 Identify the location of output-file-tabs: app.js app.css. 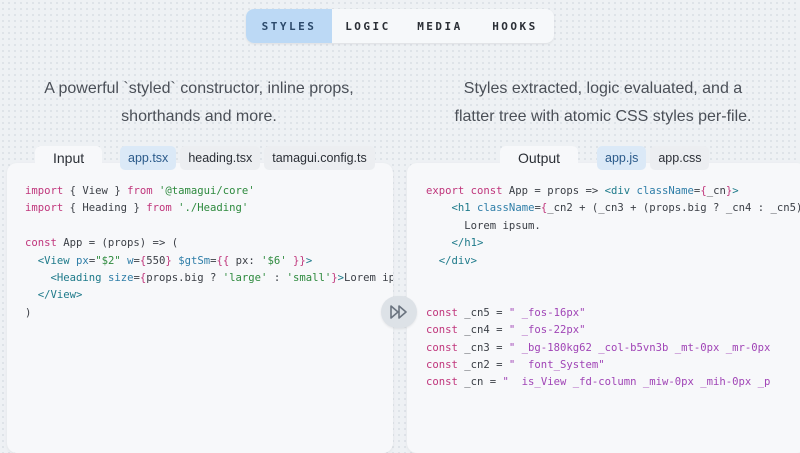
(653, 158).